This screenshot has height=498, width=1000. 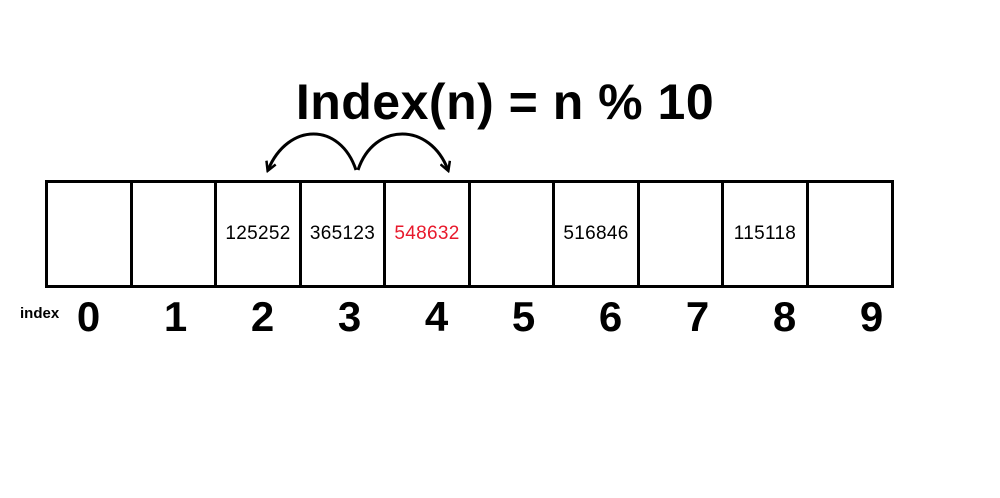 What do you see at coordinates (175, 316) in the screenshot?
I see `index-number-1: 1` at bounding box center [175, 316].